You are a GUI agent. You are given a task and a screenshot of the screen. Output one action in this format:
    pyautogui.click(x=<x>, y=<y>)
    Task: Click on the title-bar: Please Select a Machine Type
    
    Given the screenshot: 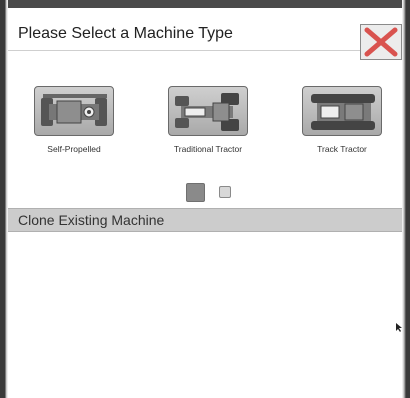 What is the action you would take?
    pyautogui.click(x=205, y=39)
    